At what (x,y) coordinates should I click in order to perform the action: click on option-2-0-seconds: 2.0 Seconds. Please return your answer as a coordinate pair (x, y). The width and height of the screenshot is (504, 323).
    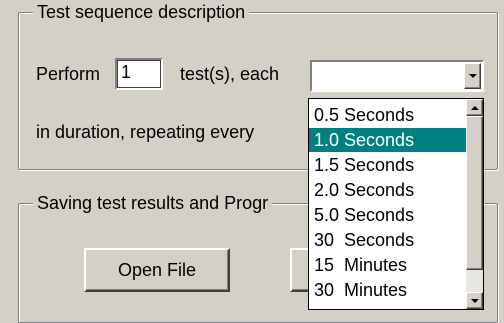
    Looking at the image, I should click on (388, 190).